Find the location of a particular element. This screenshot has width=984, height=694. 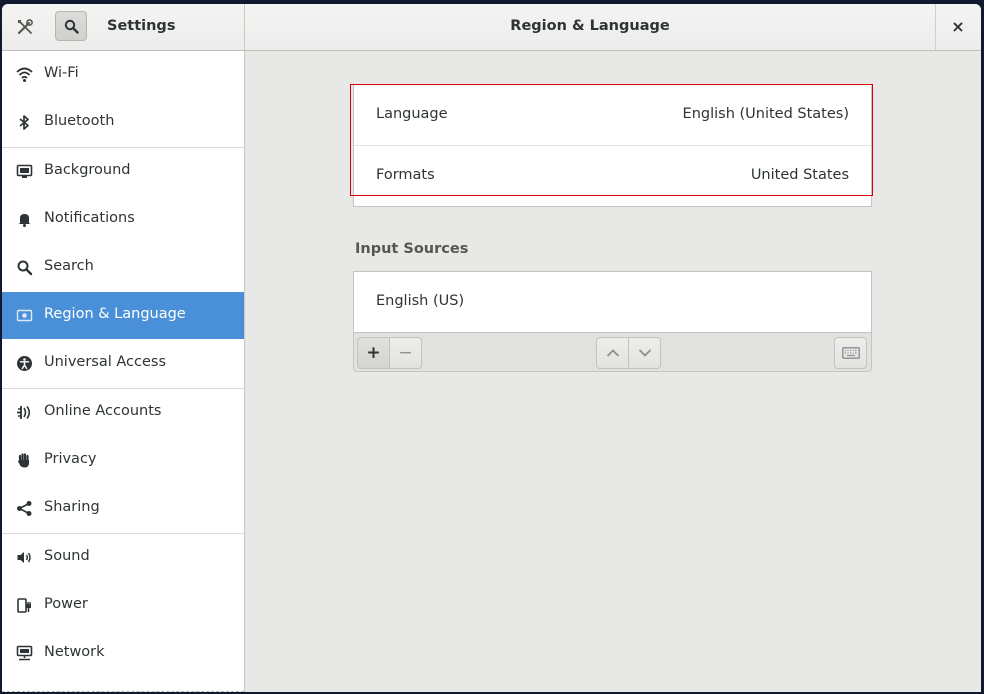

header-bar: Settings Region & Language × is located at coordinates (491, 27).